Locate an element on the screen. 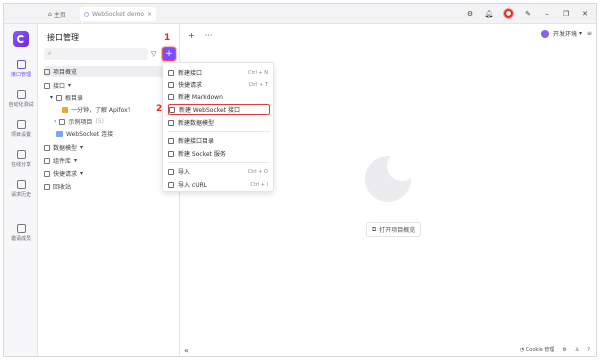  sidebar-item-test: 自动化测试 is located at coordinates (21, 99).